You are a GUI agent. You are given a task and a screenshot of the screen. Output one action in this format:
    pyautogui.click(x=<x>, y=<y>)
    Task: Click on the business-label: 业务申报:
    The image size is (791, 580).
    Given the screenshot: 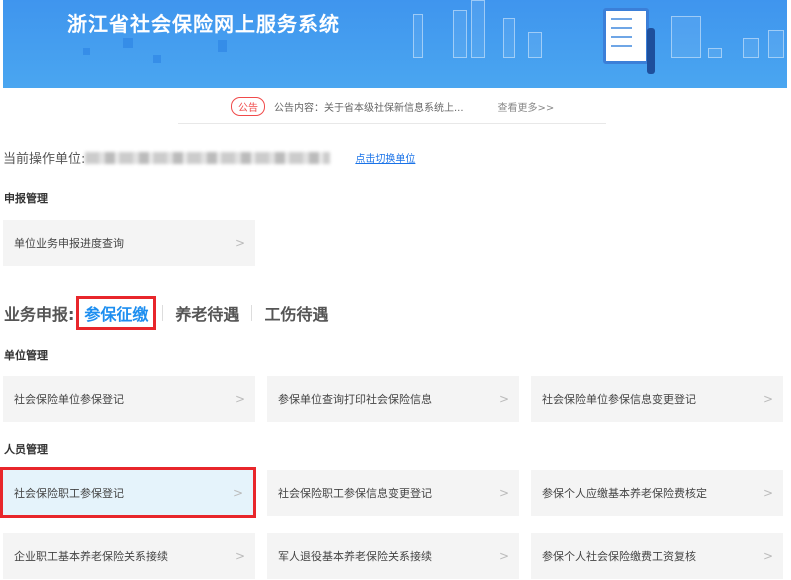 What is the action you would take?
    pyautogui.click(x=39, y=314)
    